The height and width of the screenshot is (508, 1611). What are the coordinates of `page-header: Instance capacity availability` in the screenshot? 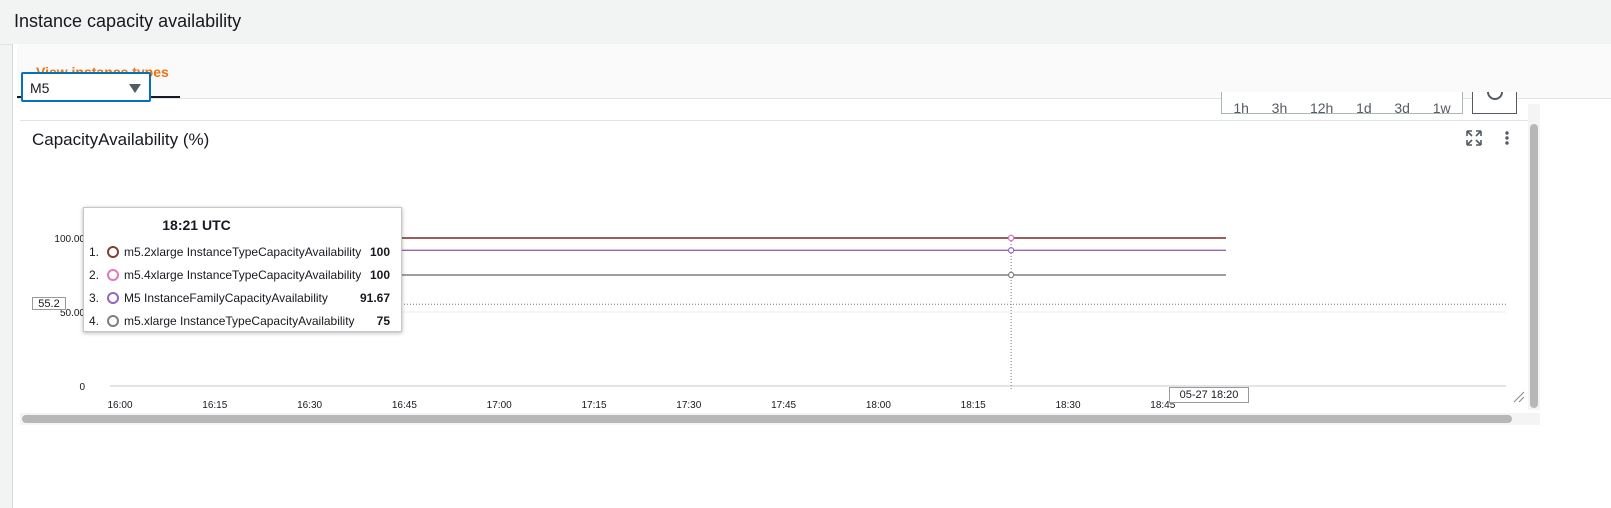 It's located at (805, 22).